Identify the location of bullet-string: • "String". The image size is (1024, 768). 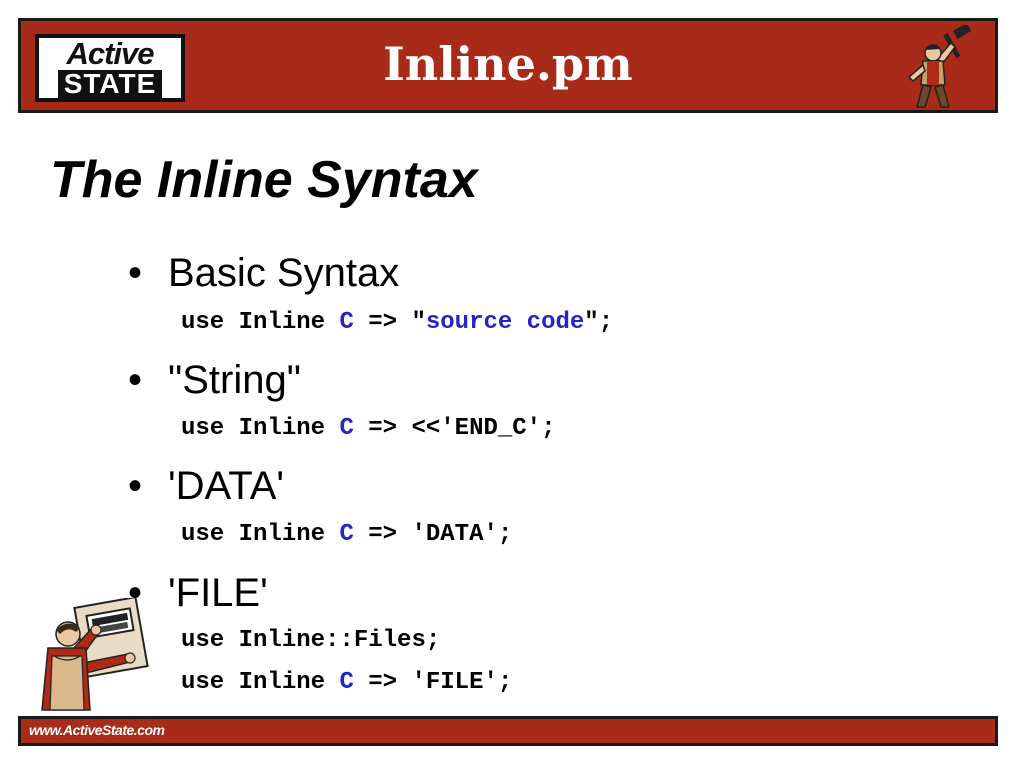
(214, 380).